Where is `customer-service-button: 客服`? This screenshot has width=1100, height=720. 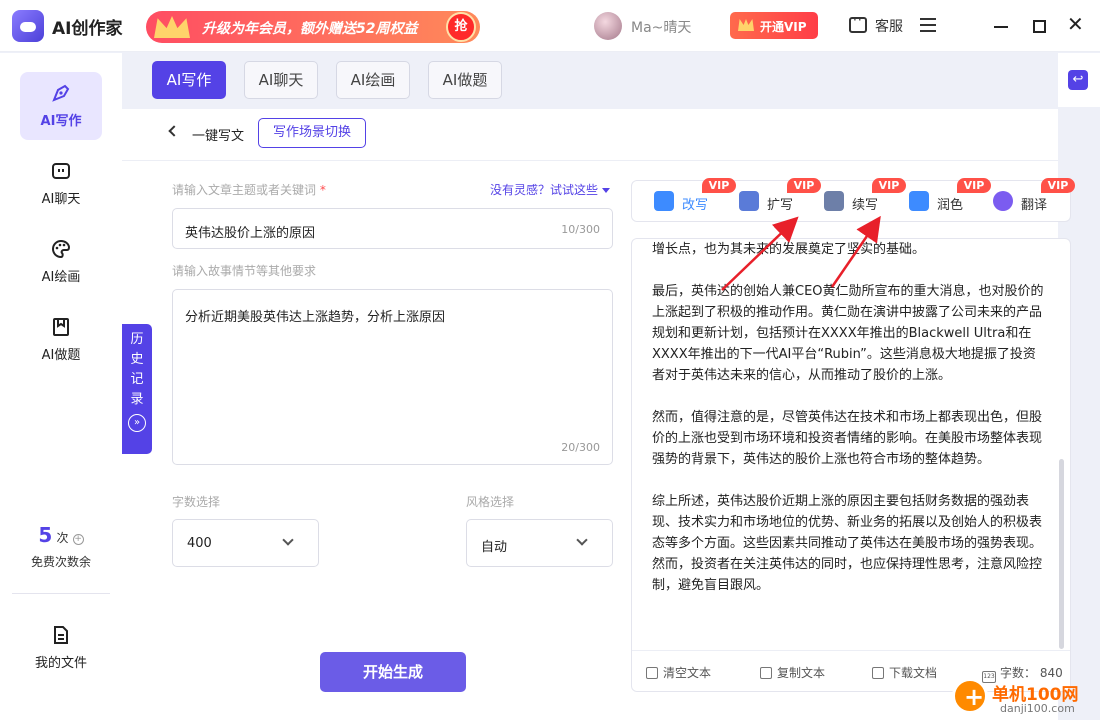 customer-service-button: 客服 is located at coordinates (879, 25).